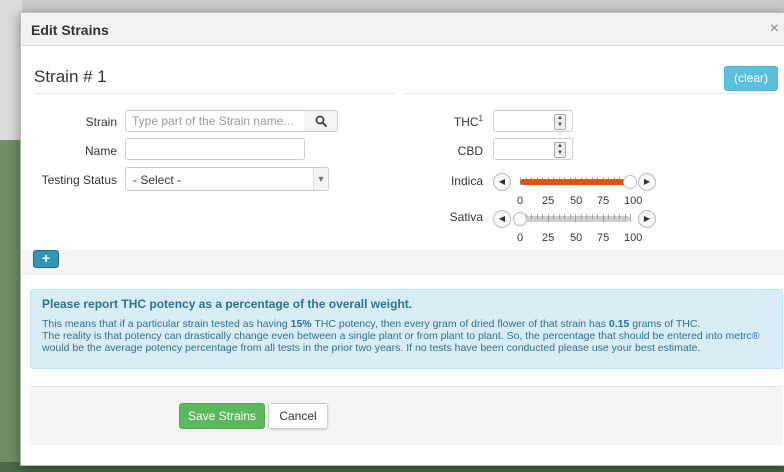 Image resolution: width=784 pixels, height=472 pixels. I want to click on sativa-increase-button: ▶, so click(647, 219).